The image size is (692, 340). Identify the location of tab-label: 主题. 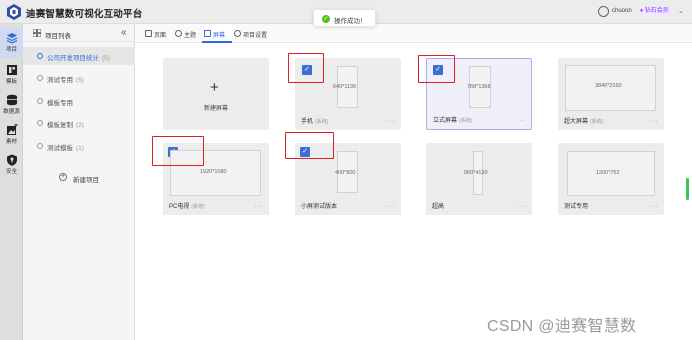
(190, 36).